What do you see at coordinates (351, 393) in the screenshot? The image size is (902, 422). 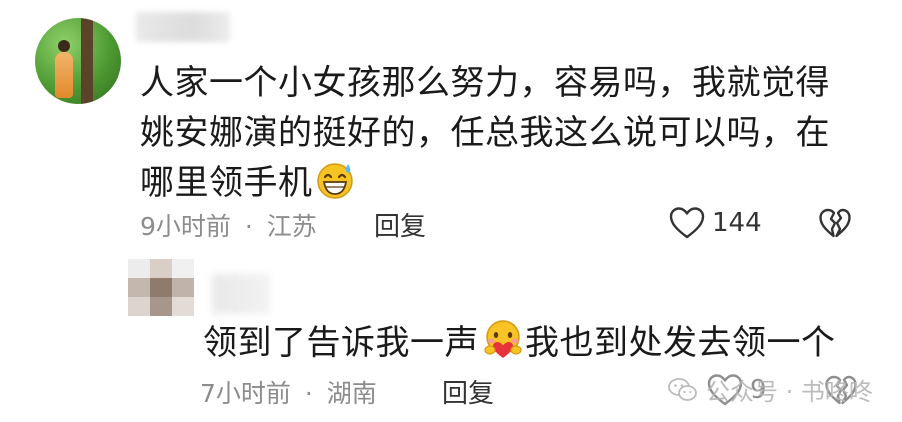 I see `comment-location: 湖南` at bounding box center [351, 393].